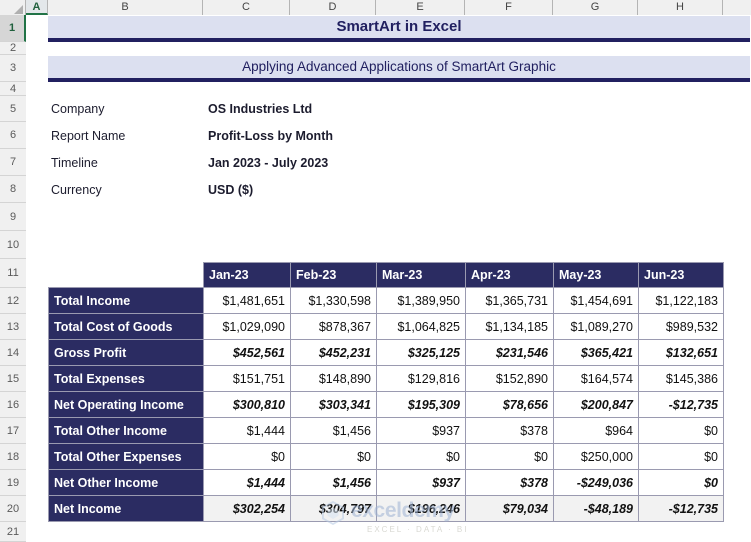 The image size is (751, 542). What do you see at coordinates (13, 327) in the screenshot?
I see `row-header-13: 13` at bounding box center [13, 327].